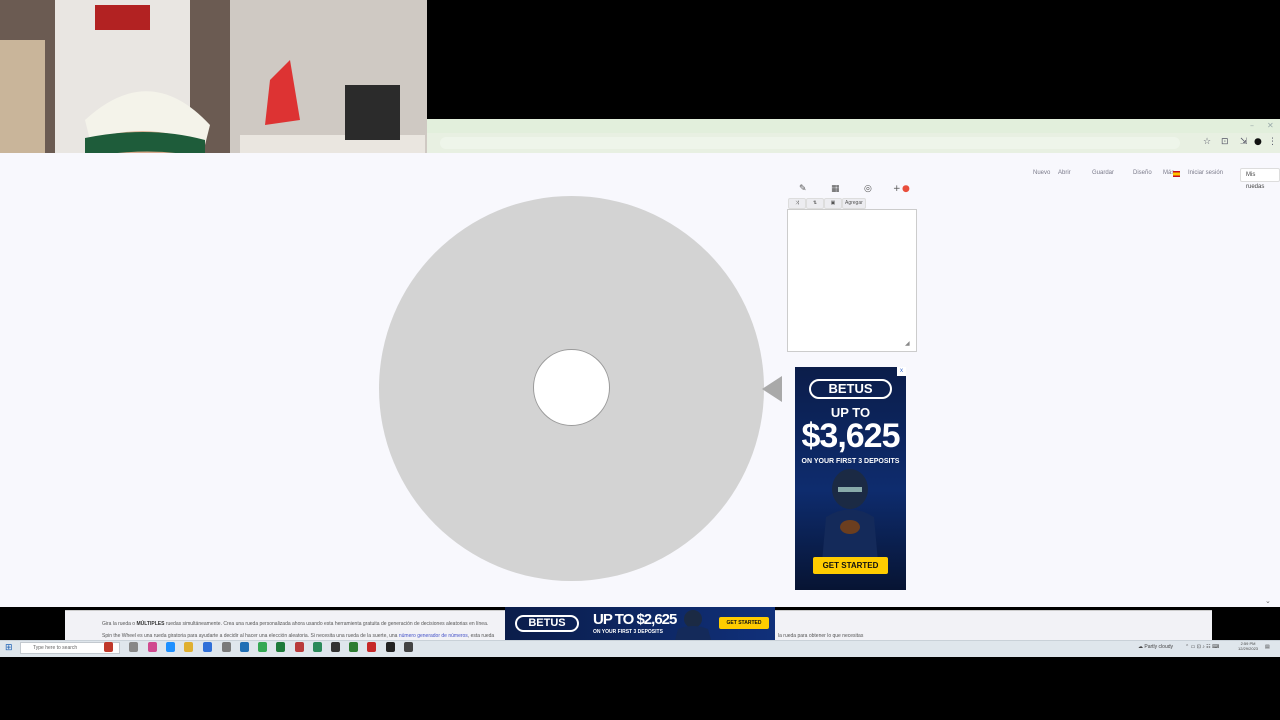 The width and height of the screenshot is (1280, 720). Describe the element at coordinates (207, 647) in the screenshot. I see `store-icon` at that location.